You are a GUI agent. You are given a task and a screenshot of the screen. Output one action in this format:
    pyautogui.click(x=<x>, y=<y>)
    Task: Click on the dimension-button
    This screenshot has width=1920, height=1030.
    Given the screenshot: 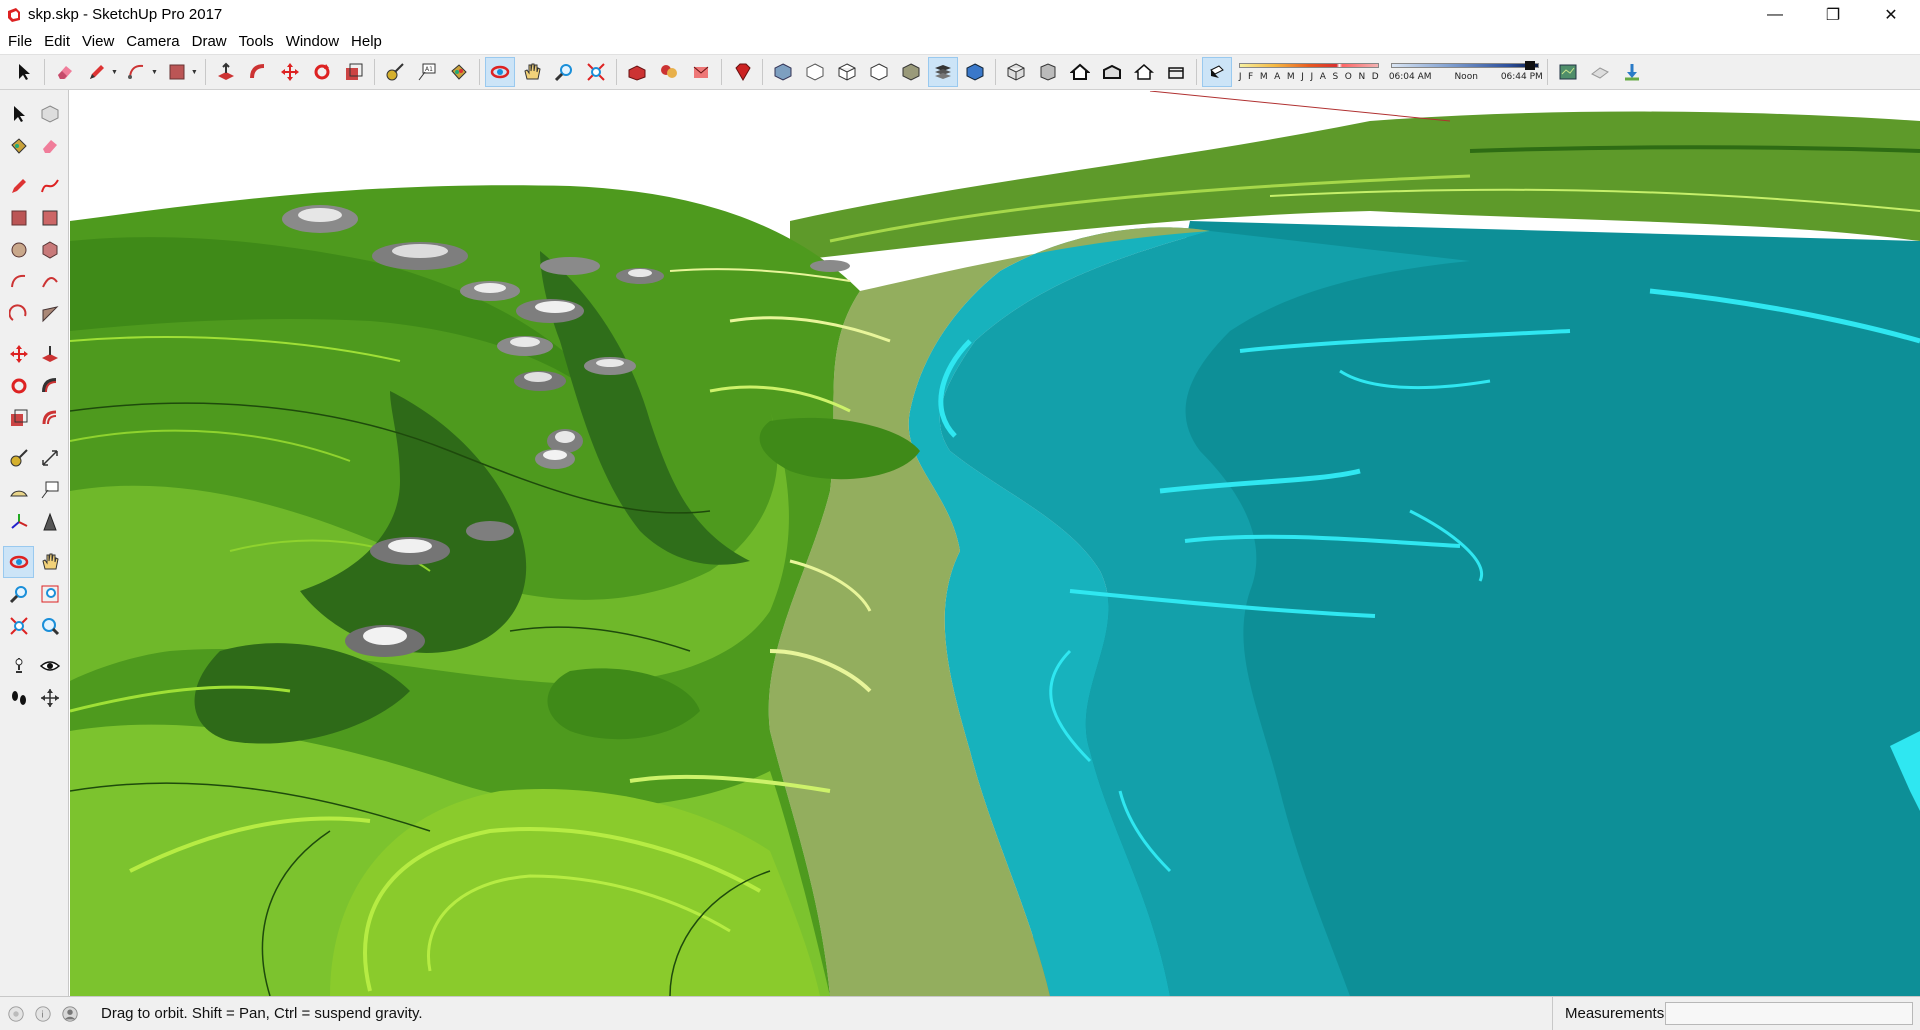 What is the action you would take?
    pyautogui.click(x=49, y=458)
    